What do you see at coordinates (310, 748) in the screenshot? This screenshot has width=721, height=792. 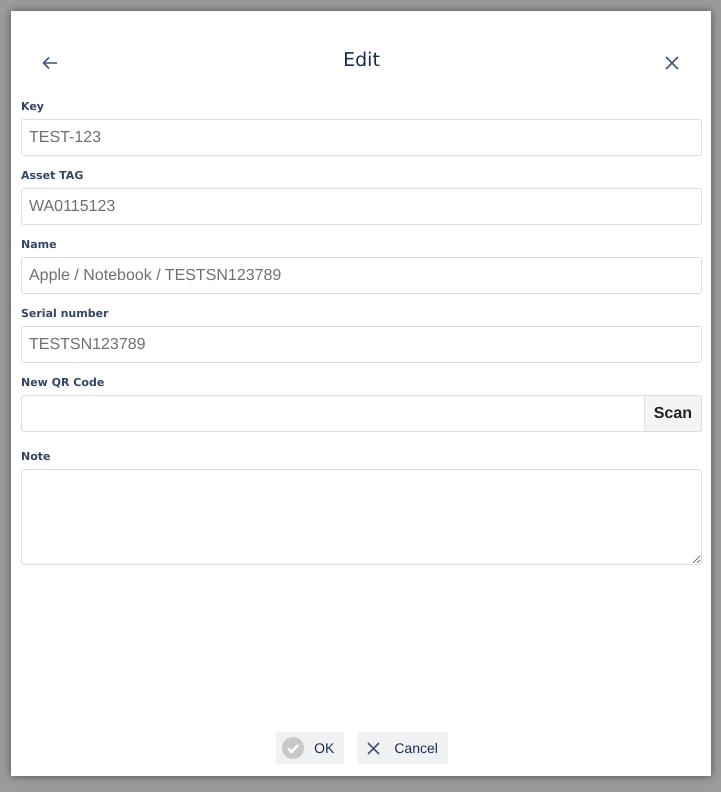 I see `dialog-button: OK` at bounding box center [310, 748].